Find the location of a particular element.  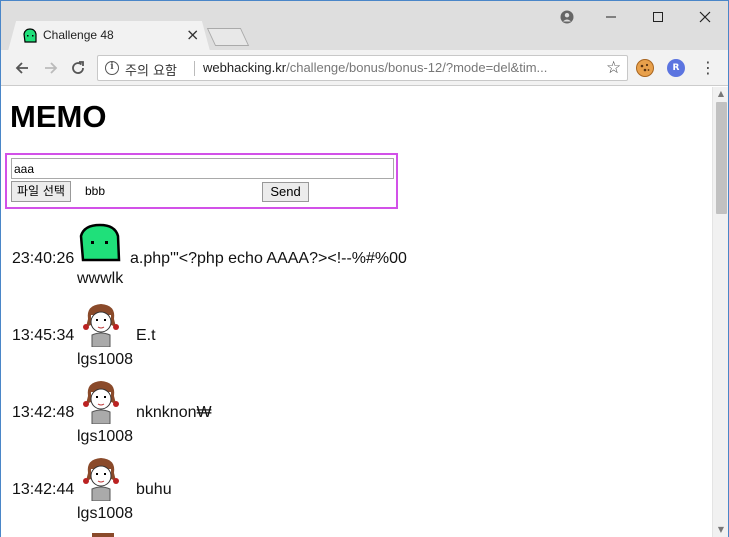

reload-icon is located at coordinates (78, 67).